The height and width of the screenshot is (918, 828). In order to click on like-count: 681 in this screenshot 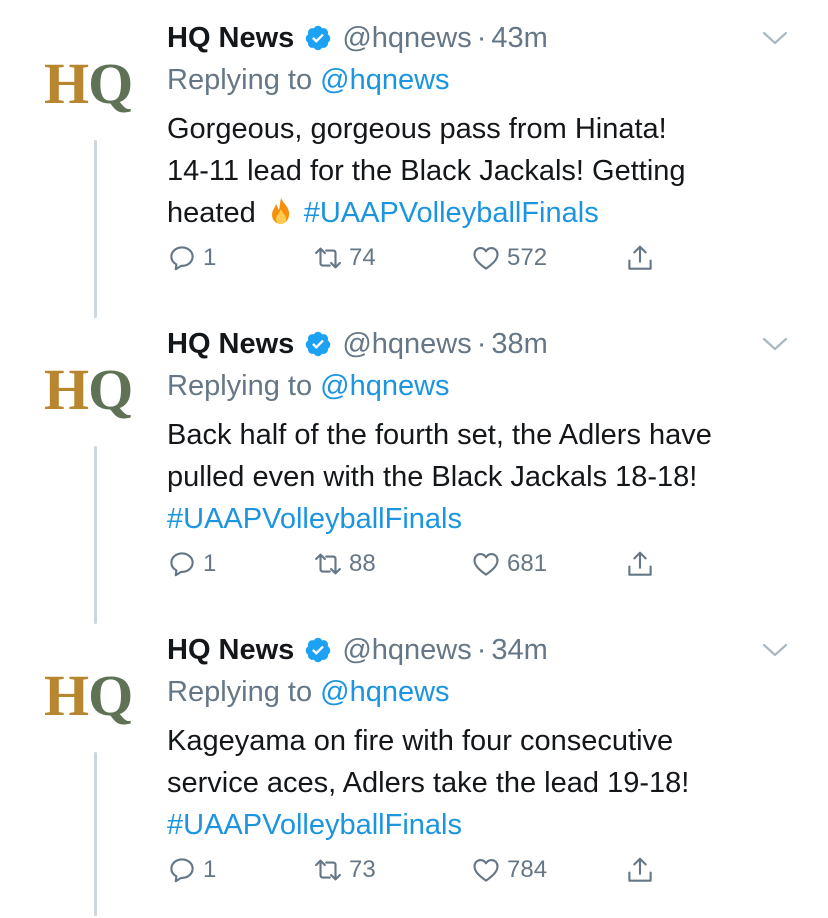, I will do `click(527, 563)`.